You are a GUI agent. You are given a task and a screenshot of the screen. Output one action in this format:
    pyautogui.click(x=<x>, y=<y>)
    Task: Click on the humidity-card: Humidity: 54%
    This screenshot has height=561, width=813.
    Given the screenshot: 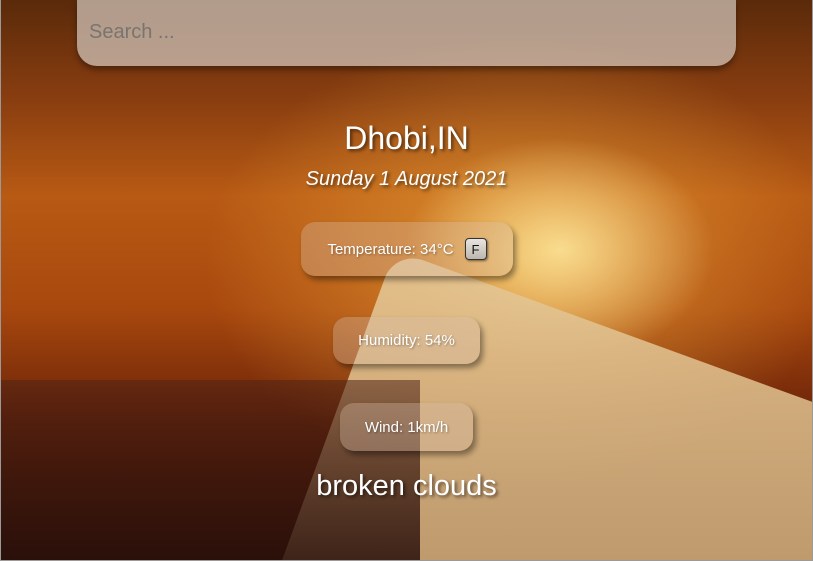 What is the action you would take?
    pyautogui.click(x=406, y=340)
    